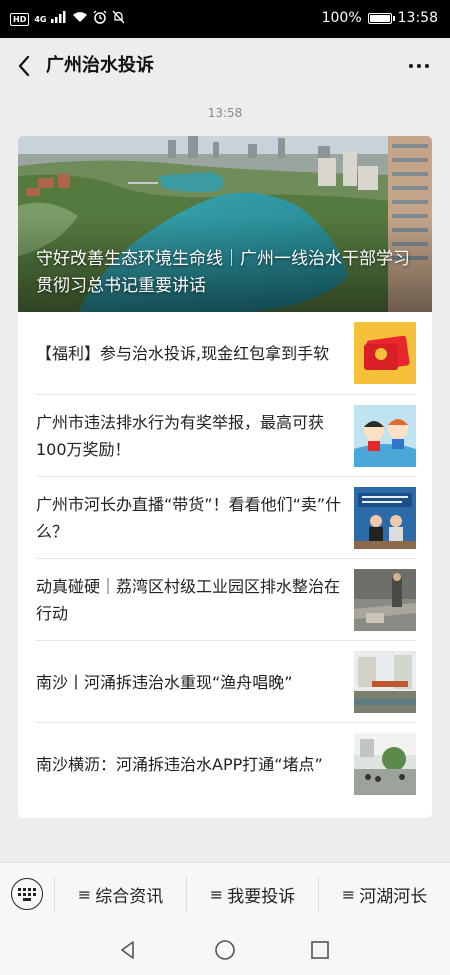 The image size is (450, 975). Describe the element at coordinates (118, 19) in the screenshot. I see `mute-icon` at that location.